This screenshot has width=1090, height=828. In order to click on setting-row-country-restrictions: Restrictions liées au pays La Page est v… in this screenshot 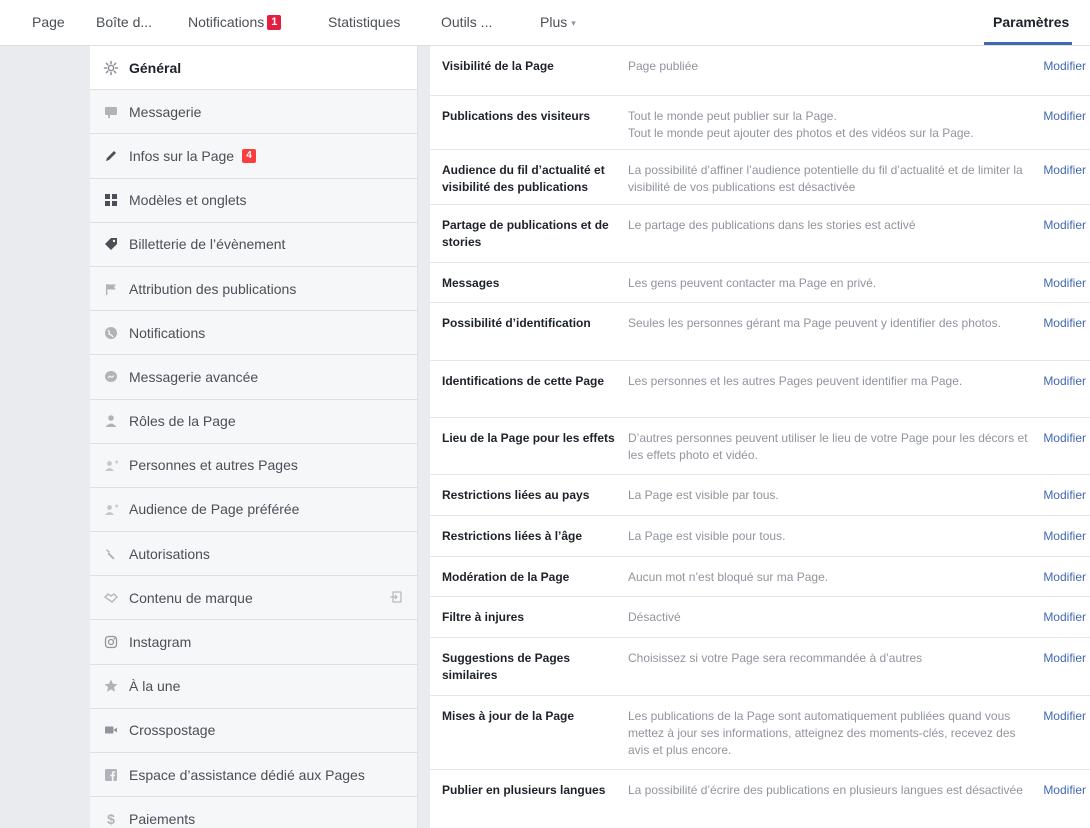, I will do `click(760, 495)`.